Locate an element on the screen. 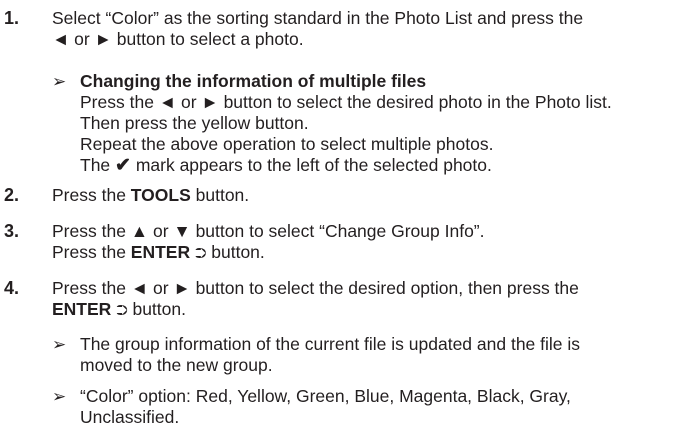 Image resolution: width=700 pixels, height=432 pixels. step-line: ◄ or ► button to select a photo. is located at coordinates (178, 39).